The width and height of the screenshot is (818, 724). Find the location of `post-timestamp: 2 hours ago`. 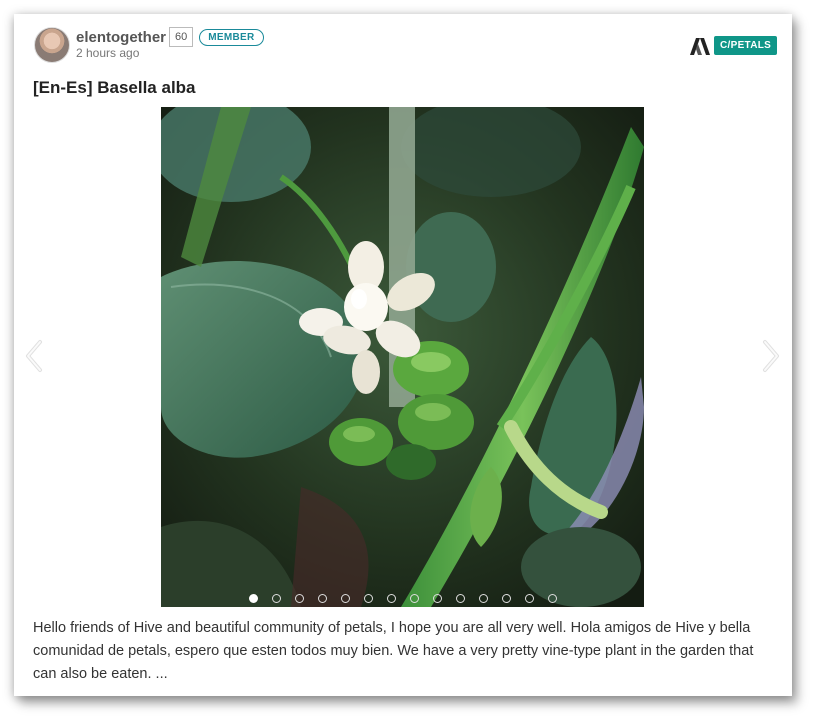

post-timestamp: 2 hours ago is located at coordinates (108, 53).